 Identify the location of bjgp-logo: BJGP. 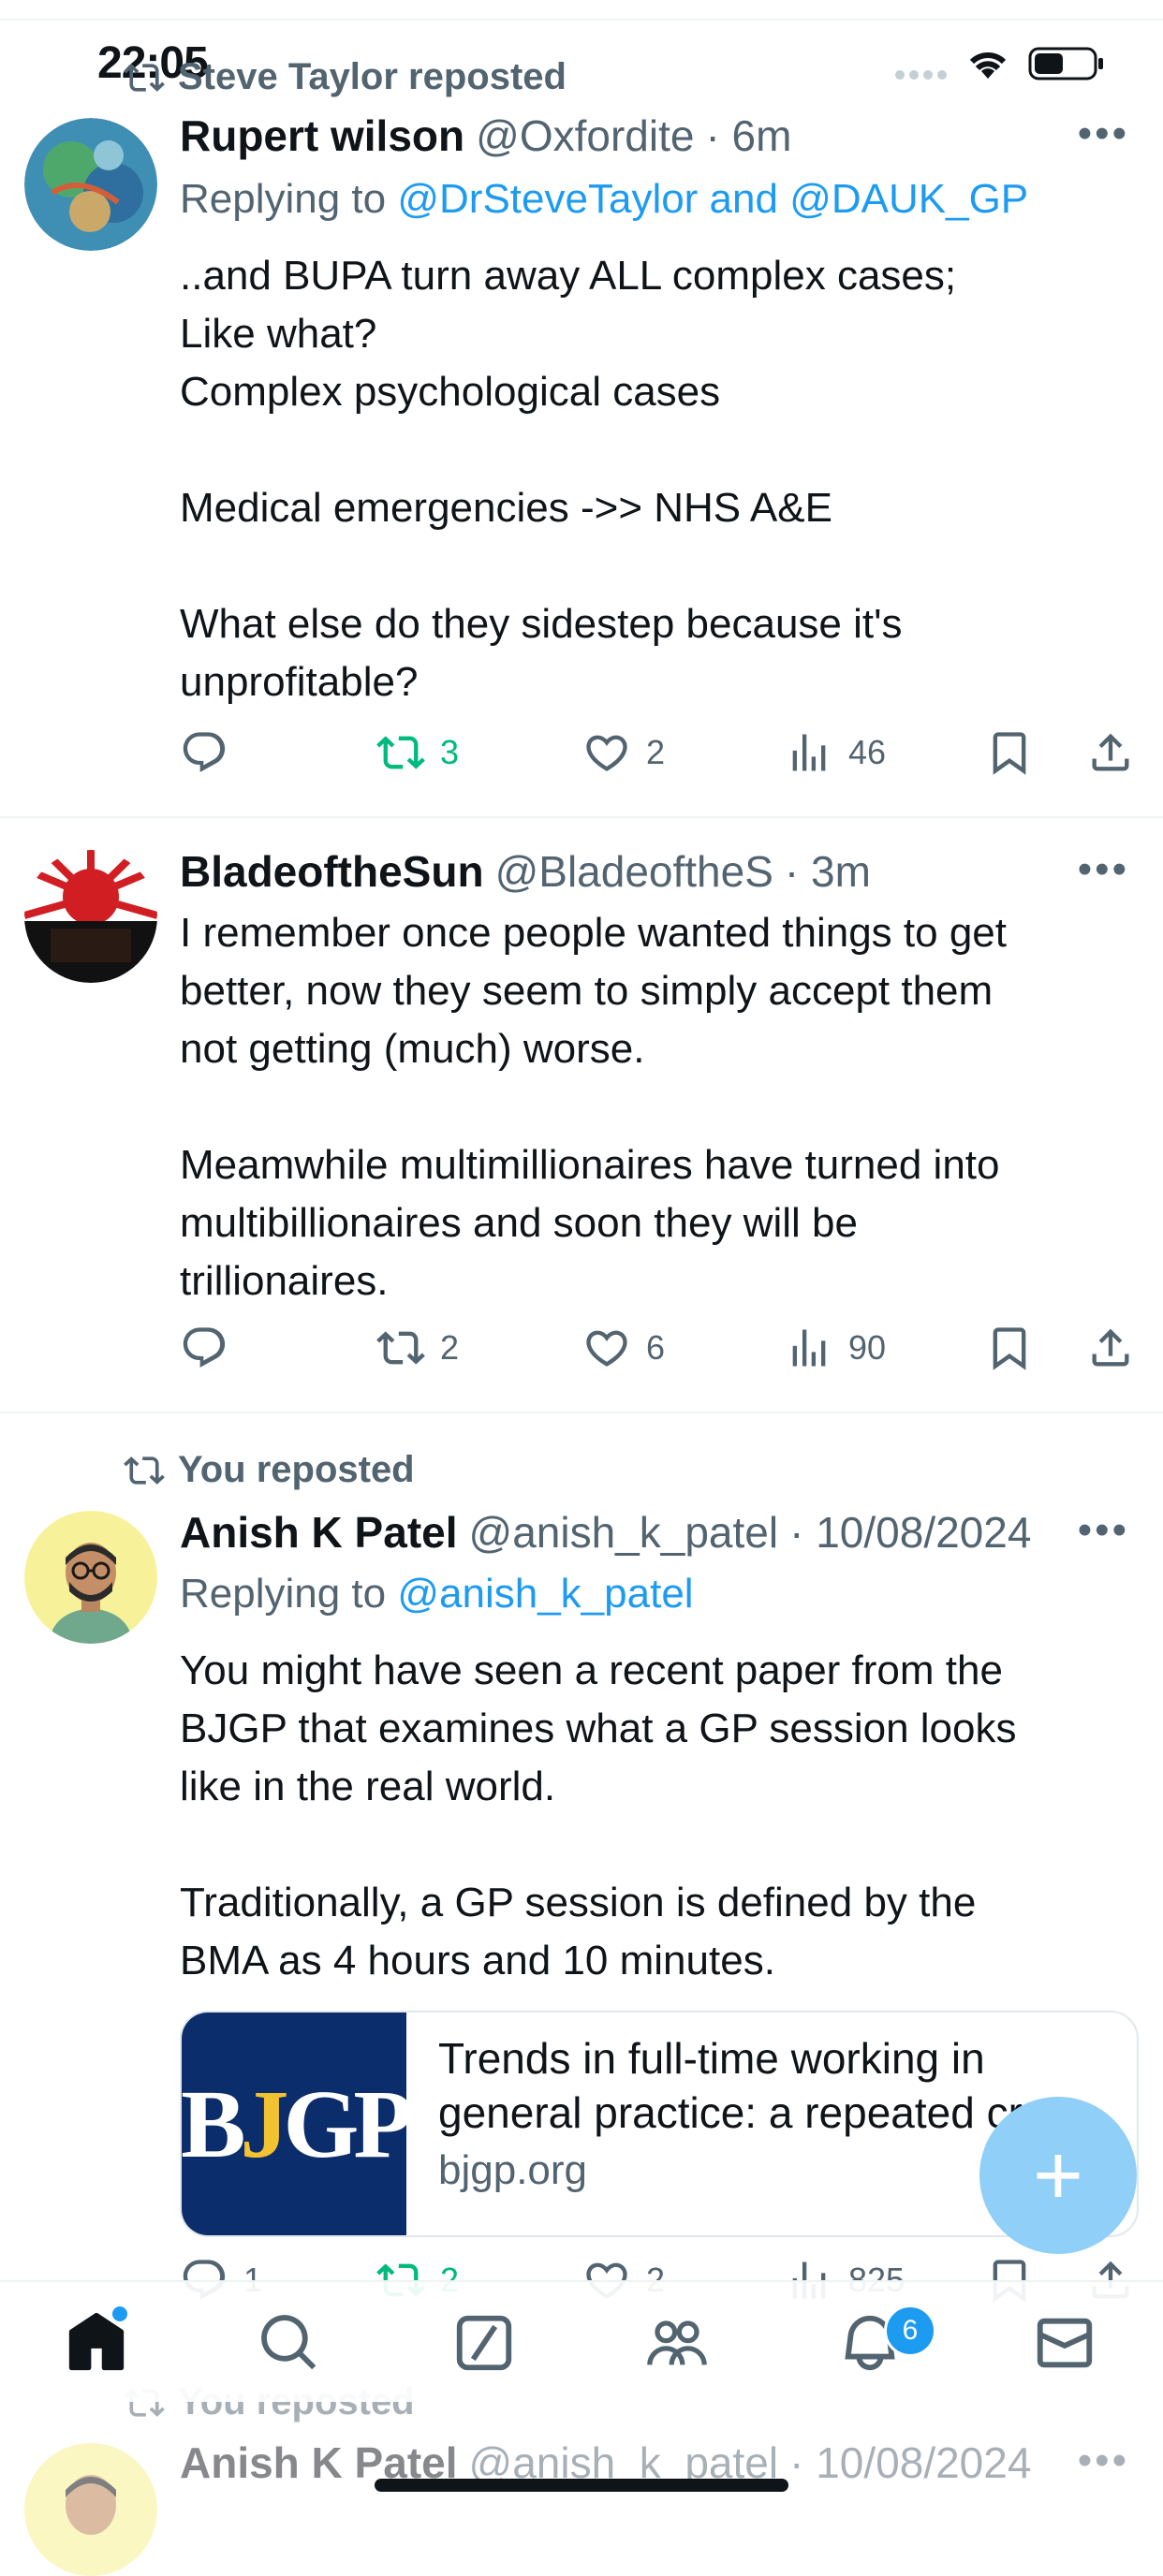
(297, 2123).